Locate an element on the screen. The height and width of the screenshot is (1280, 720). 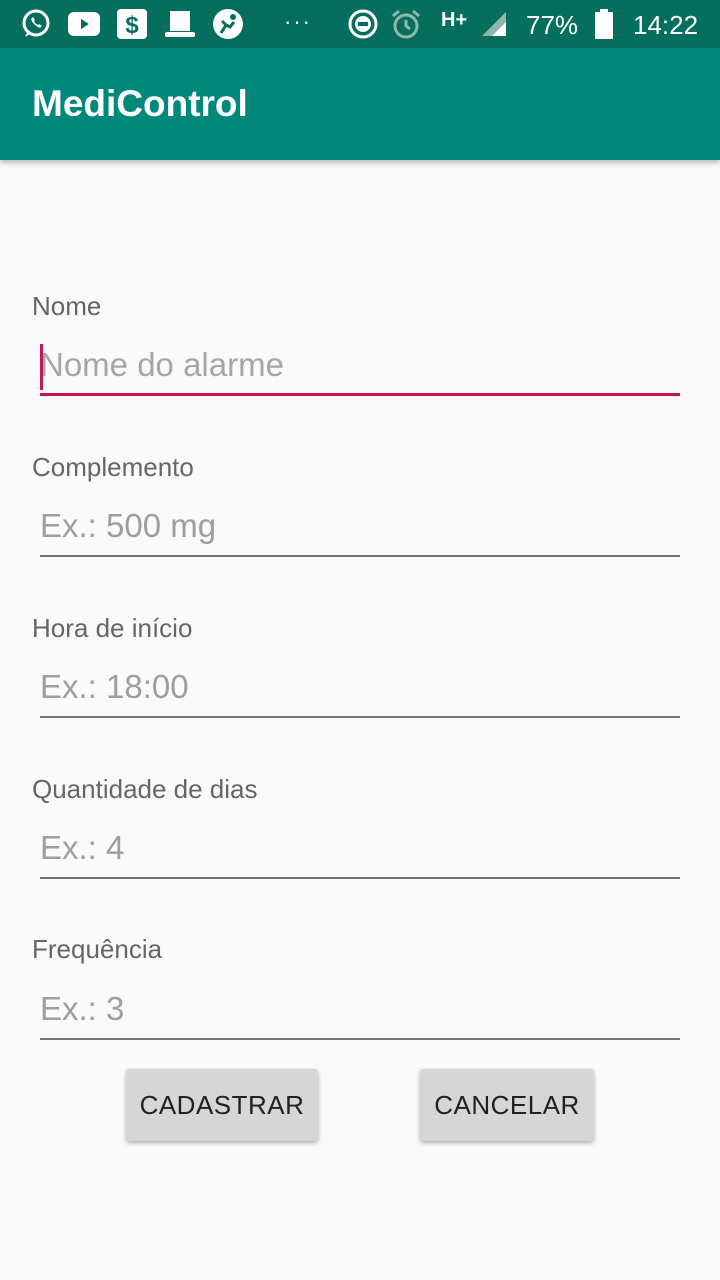
do-not-disturb-icon is located at coordinates (363, 24).